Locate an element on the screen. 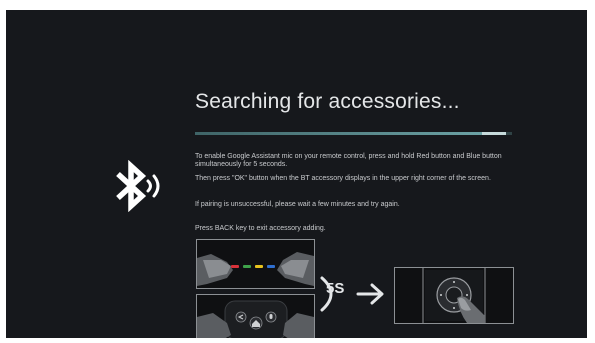 This screenshot has height=343, width=595. red-button-icon is located at coordinates (235, 266).